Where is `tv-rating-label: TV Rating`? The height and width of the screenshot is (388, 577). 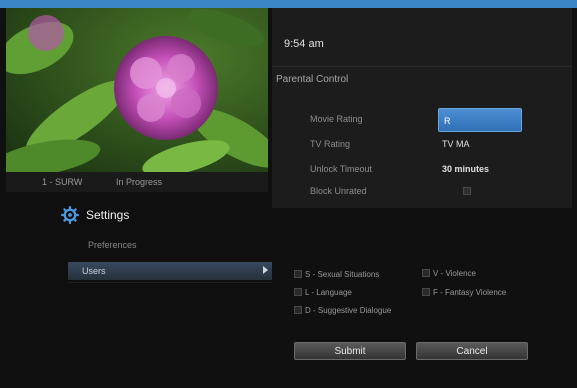
tv-rating-label: TV Rating is located at coordinates (330, 144).